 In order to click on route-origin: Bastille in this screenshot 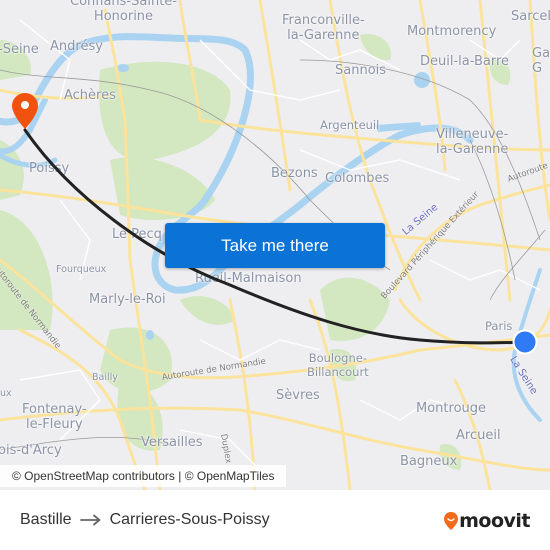, I will do `click(46, 519)`.